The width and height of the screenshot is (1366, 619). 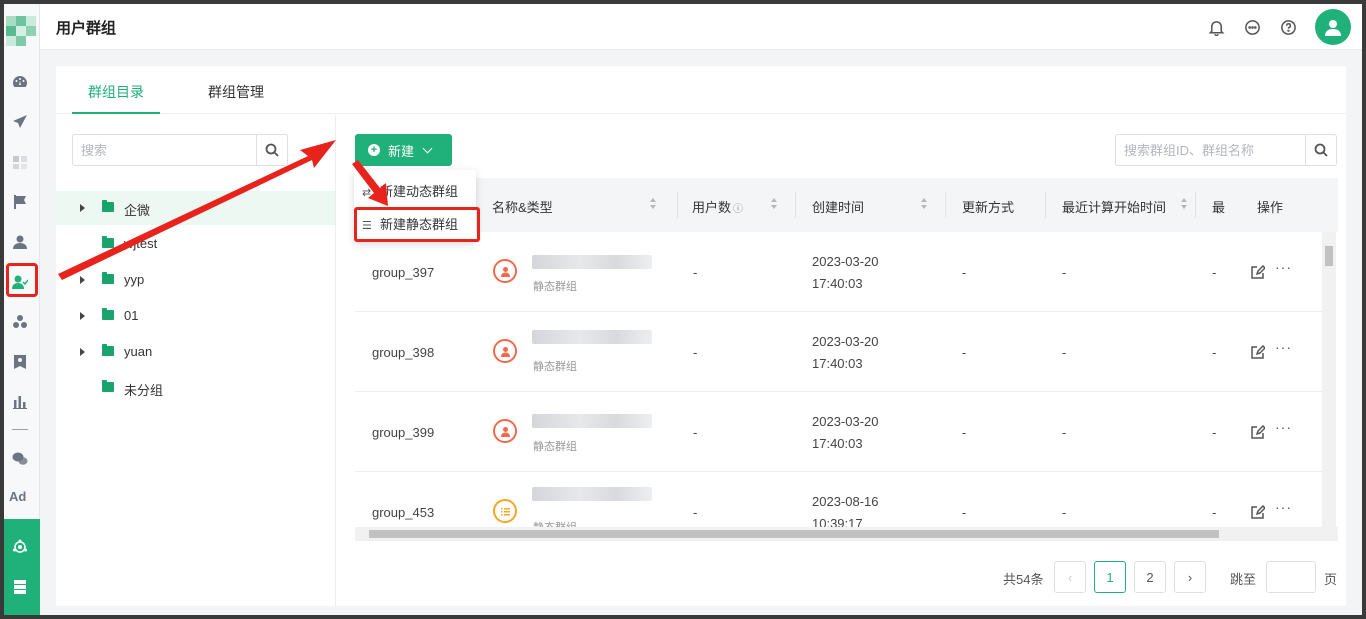 I want to click on server-icon, so click(x=20, y=587).